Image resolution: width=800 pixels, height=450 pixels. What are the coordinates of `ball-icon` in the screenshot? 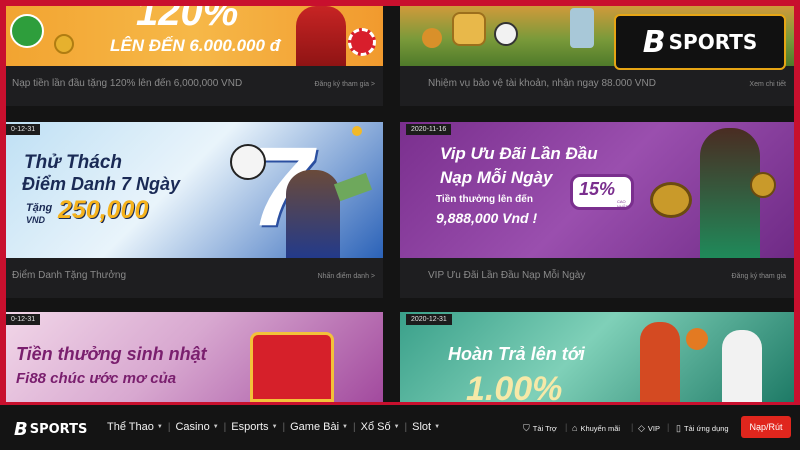 It's located at (432, 38).